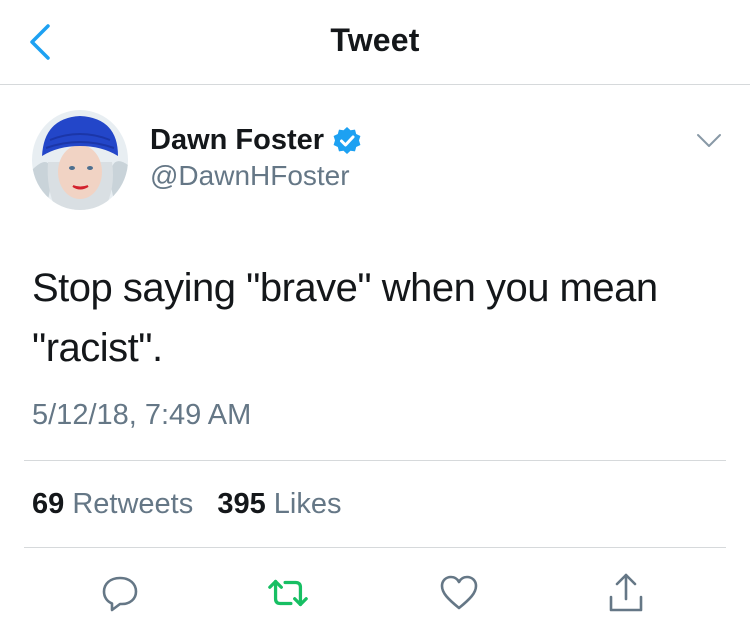 Image resolution: width=750 pixels, height=643 pixels. I want to click on like-button, so click(459, 593).